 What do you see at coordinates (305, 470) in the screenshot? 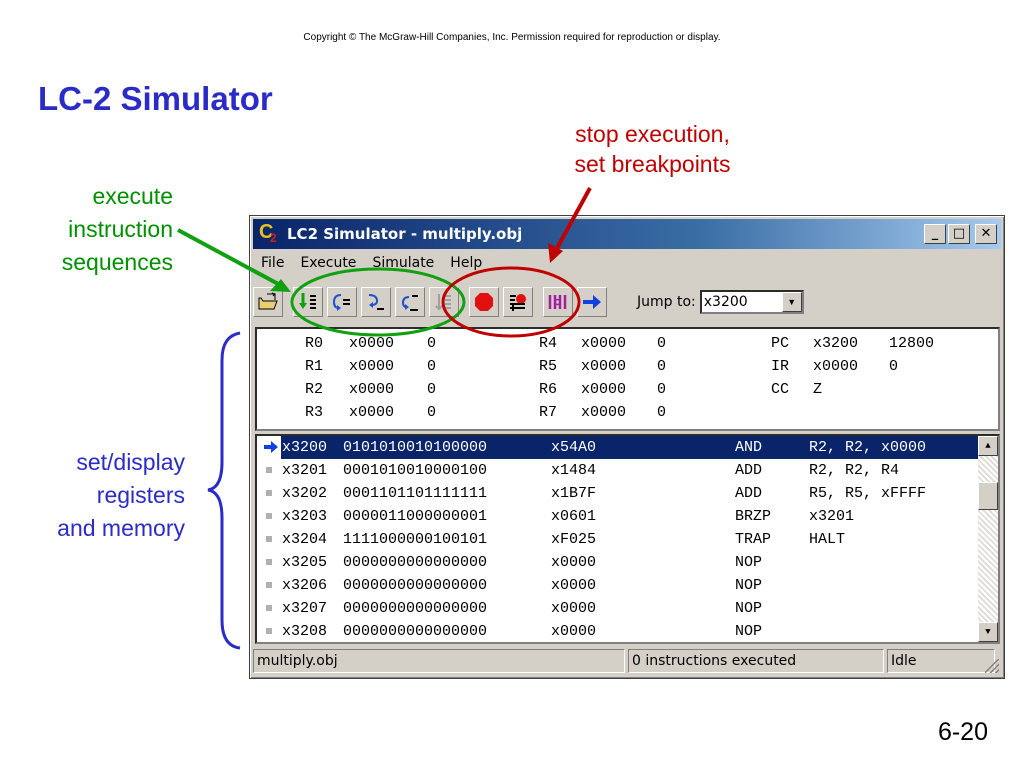
I see `memory-cell-addr: x3201` at bounding box center [305, 470].